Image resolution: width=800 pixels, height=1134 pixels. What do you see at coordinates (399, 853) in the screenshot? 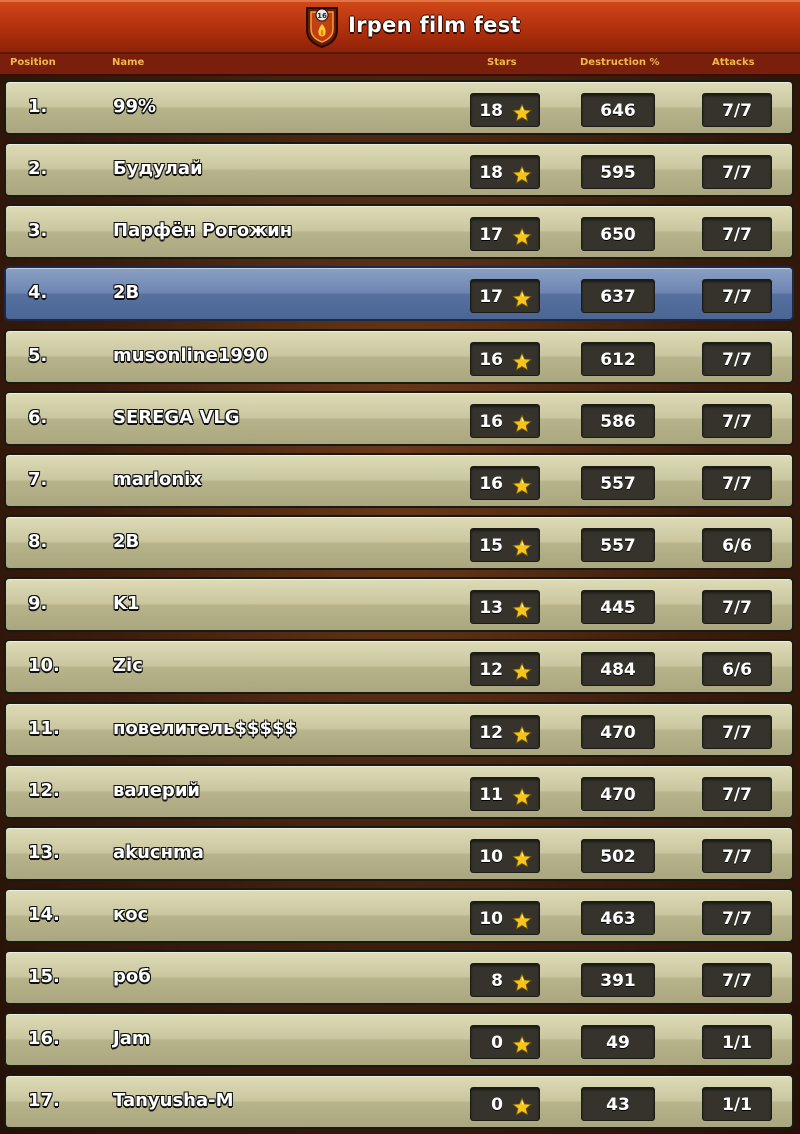
I see `ranking-row: 13. akucнma 10 502 7/7` at bounding box center [399, 853].